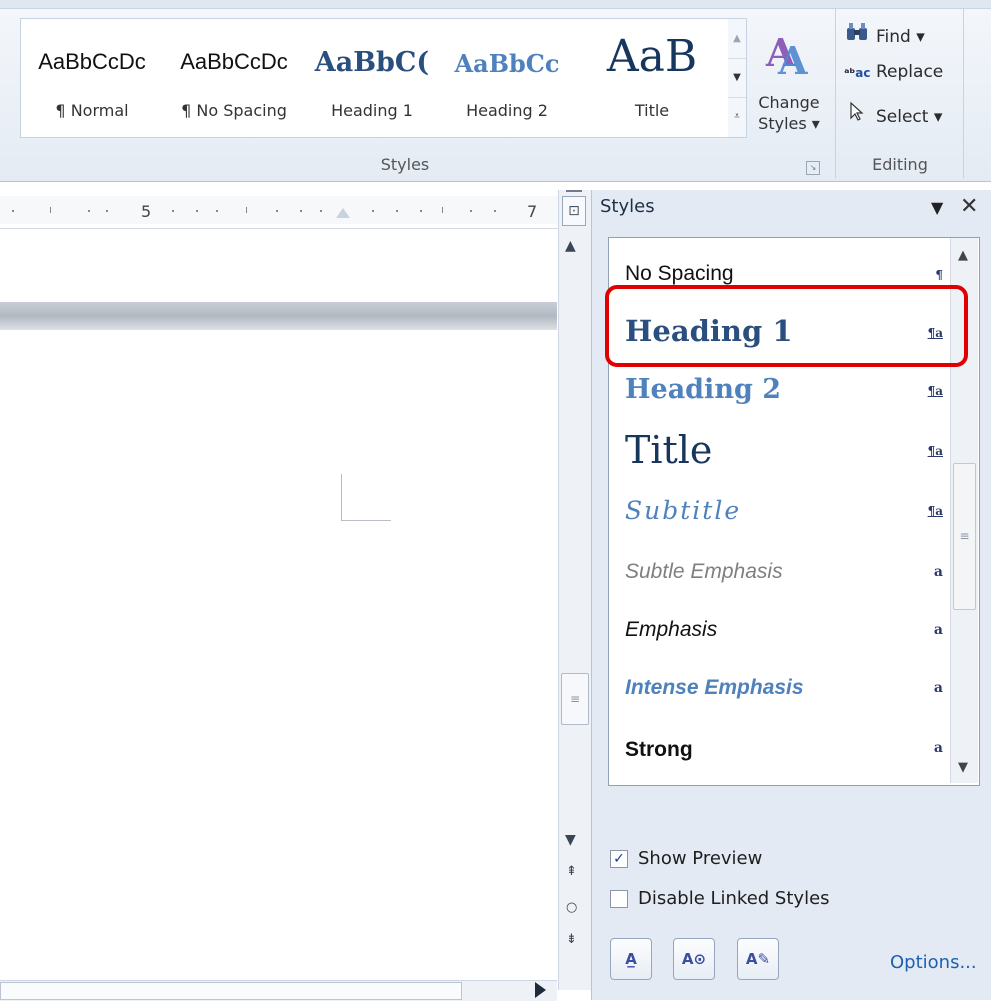 The width and height of the screenshot is (991, 1001). I want to click on show-preview-checkbox: ✓, so click(619, 859).